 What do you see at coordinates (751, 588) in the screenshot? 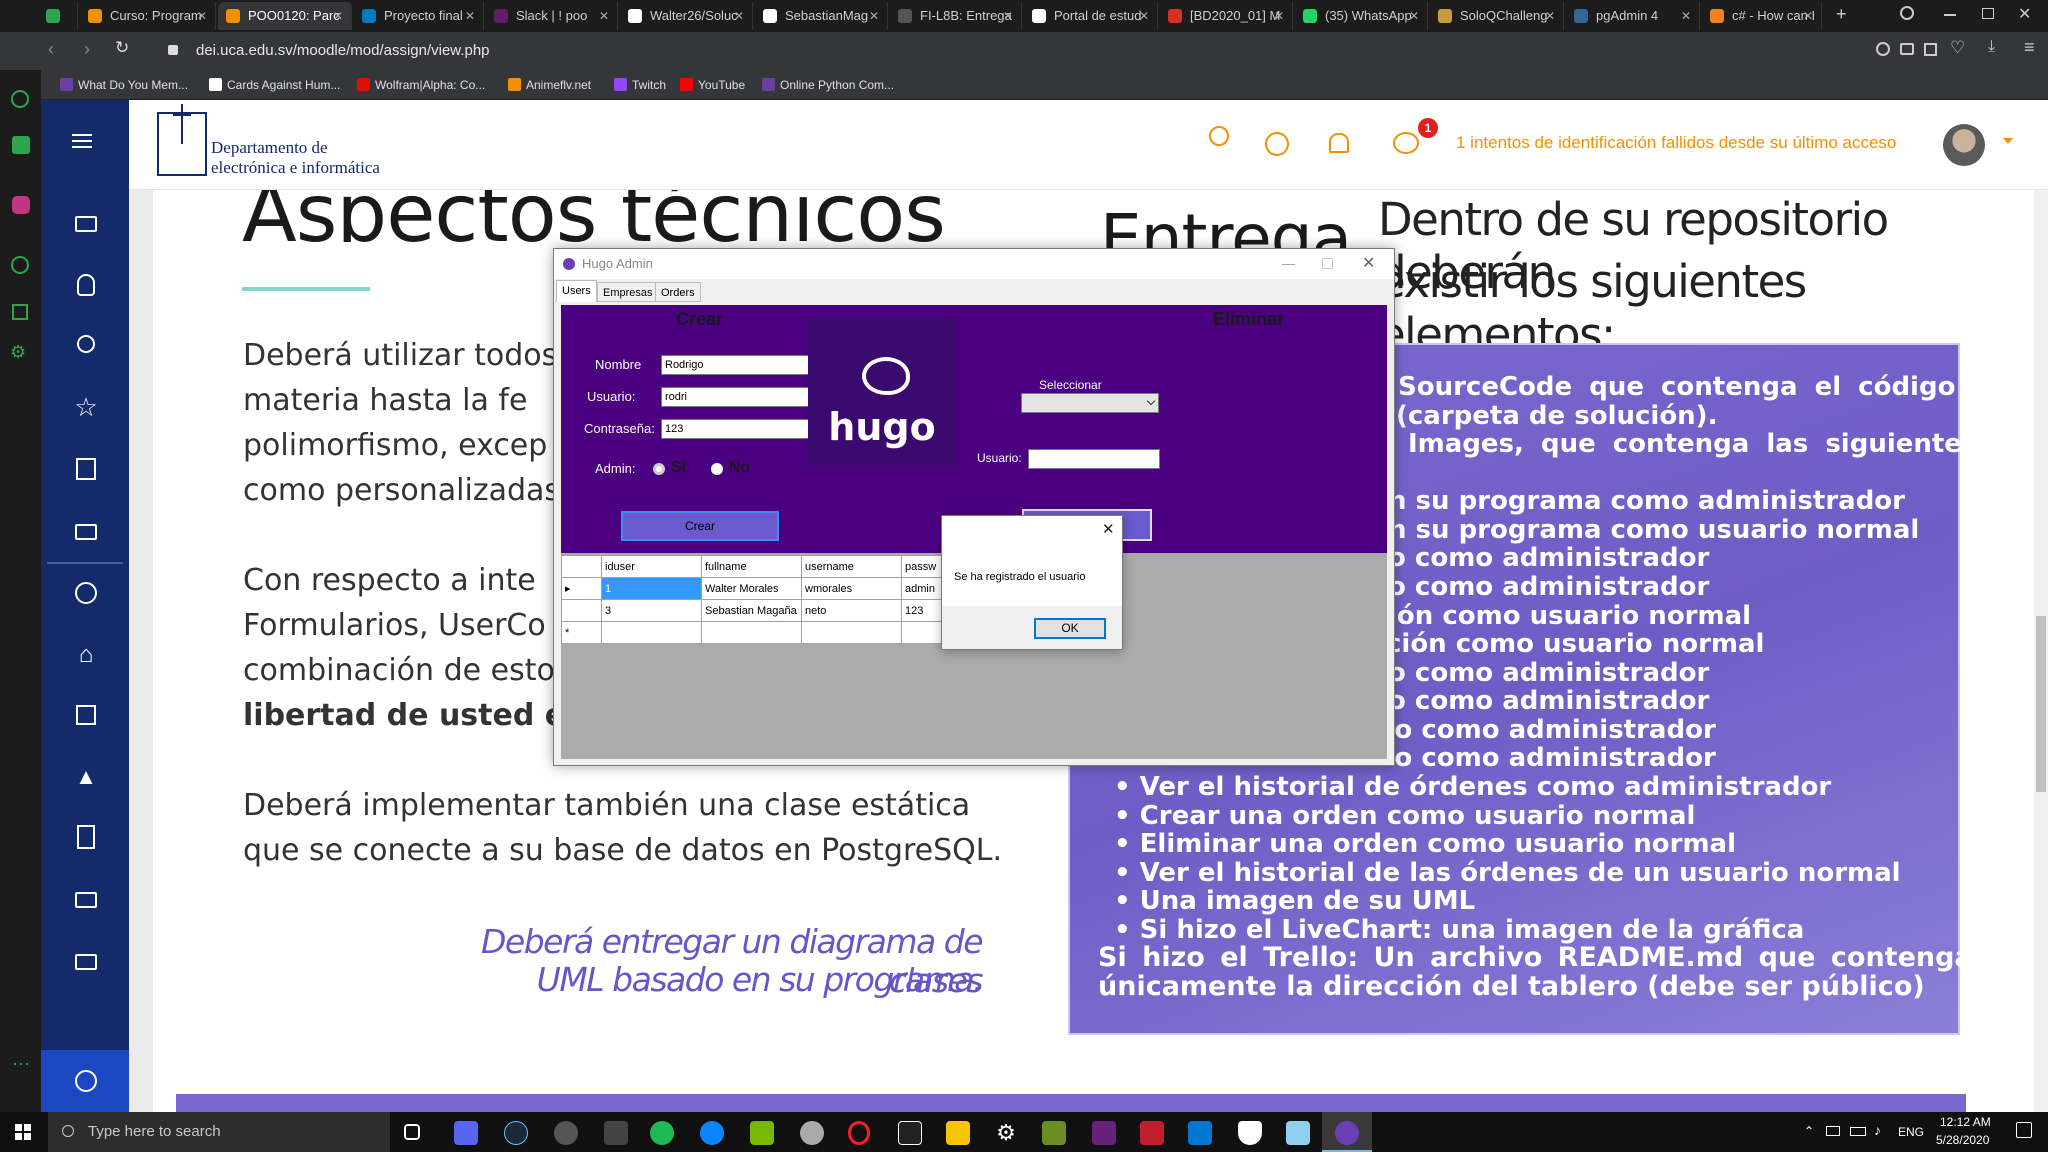
I see `grid-cell: Walter Morales` at bounding box center [751, 588].